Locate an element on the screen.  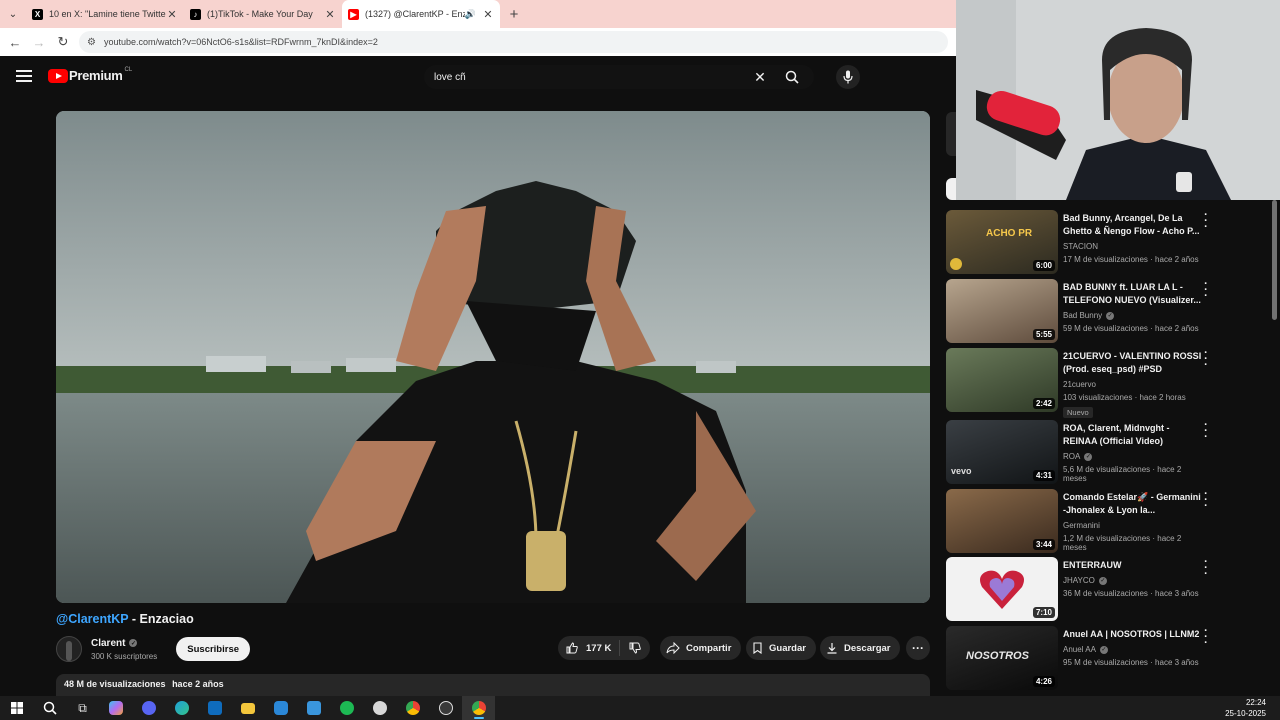
like-button: 177 K is located at coordinates (589, 648).